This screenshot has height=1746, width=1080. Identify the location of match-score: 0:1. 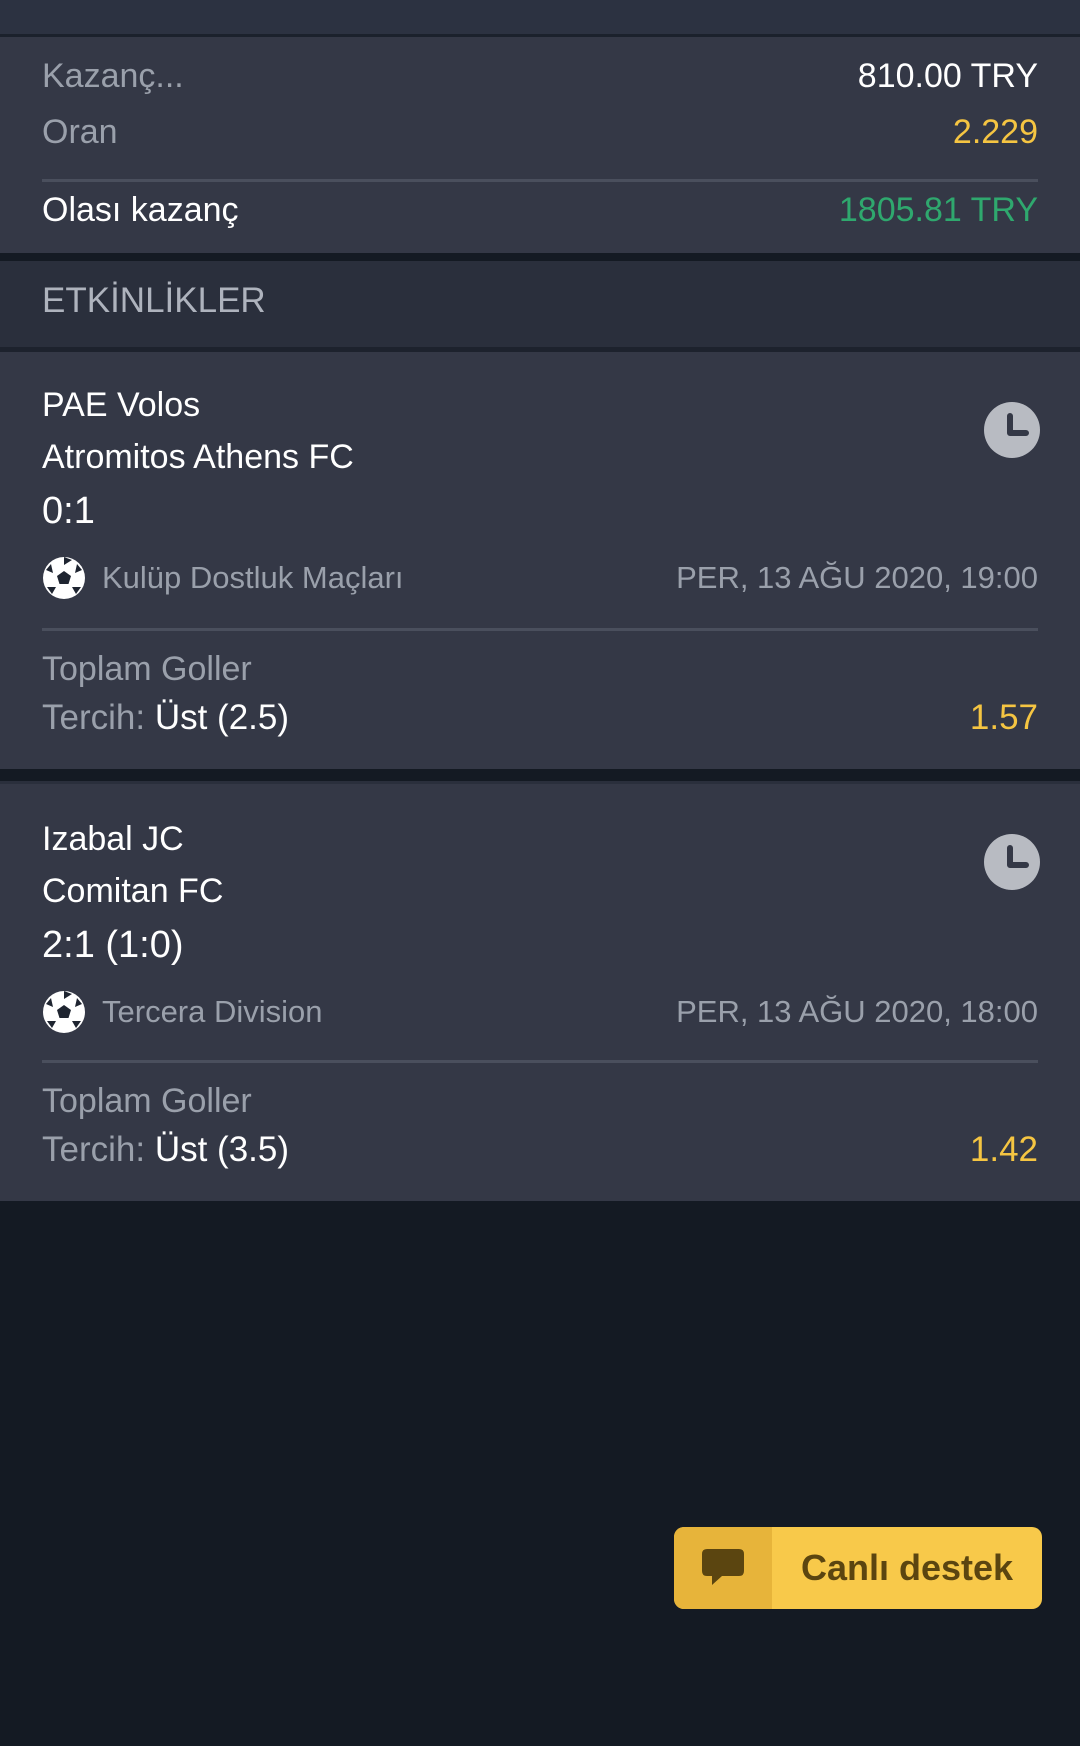
(68, 511).